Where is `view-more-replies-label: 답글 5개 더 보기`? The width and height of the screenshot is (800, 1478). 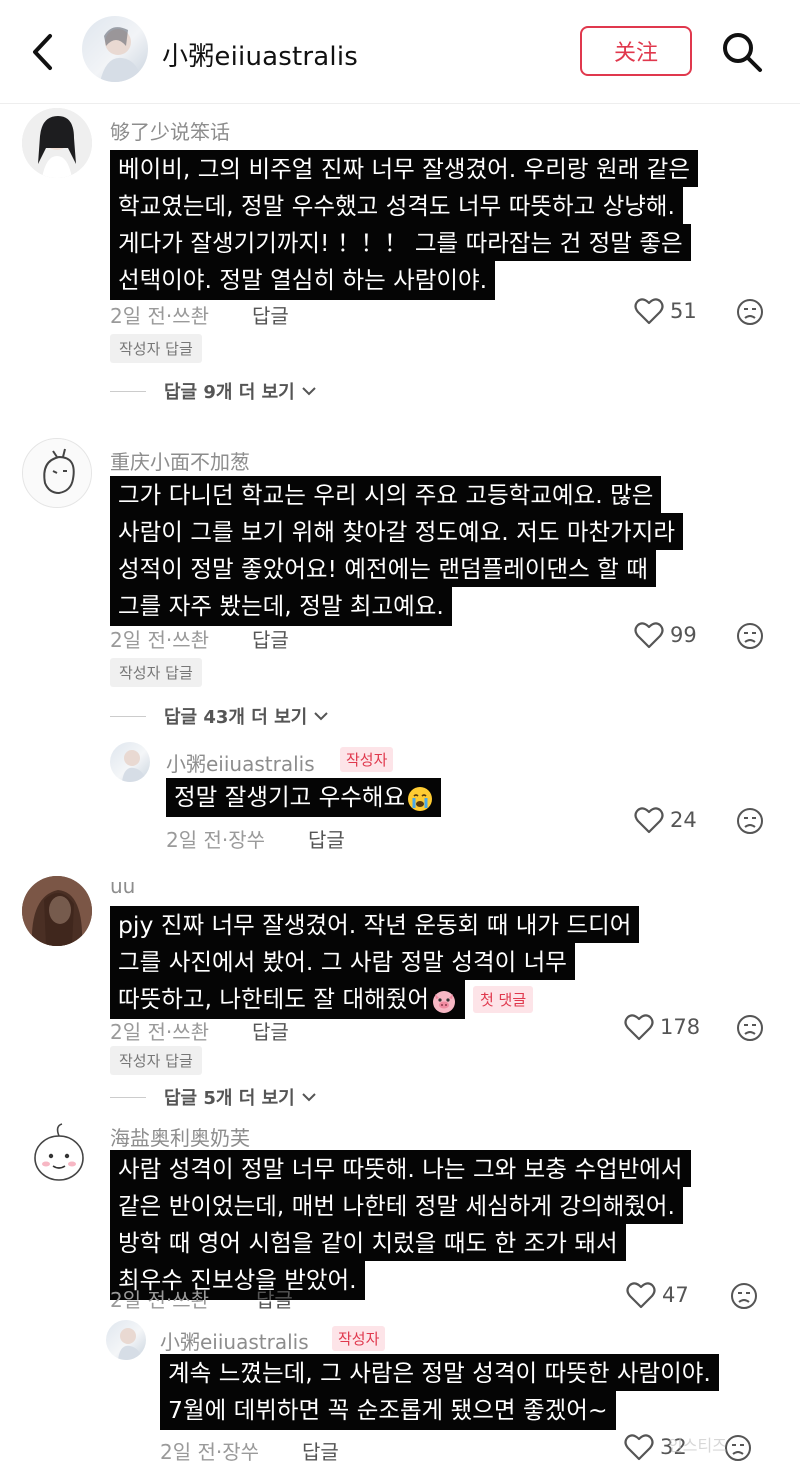 view-more-replies-label: 답글 5개 더 보기 is located at coordinates (229, 1098).